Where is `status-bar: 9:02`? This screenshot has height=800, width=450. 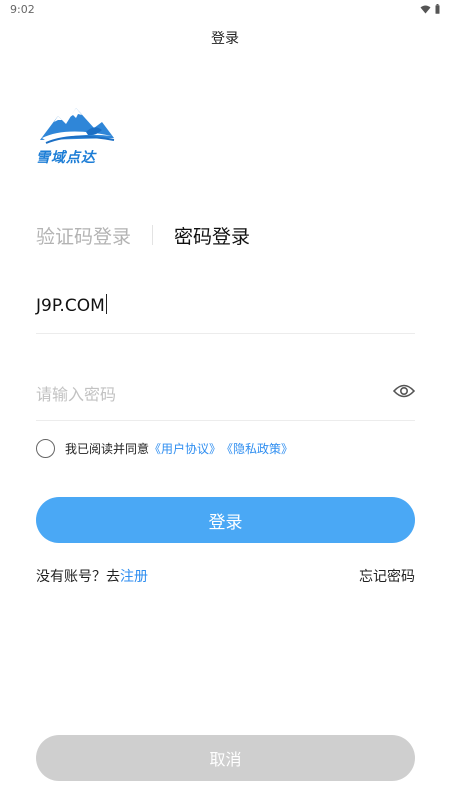
status-bar: 9:02 is located at coordinates (225, 11).